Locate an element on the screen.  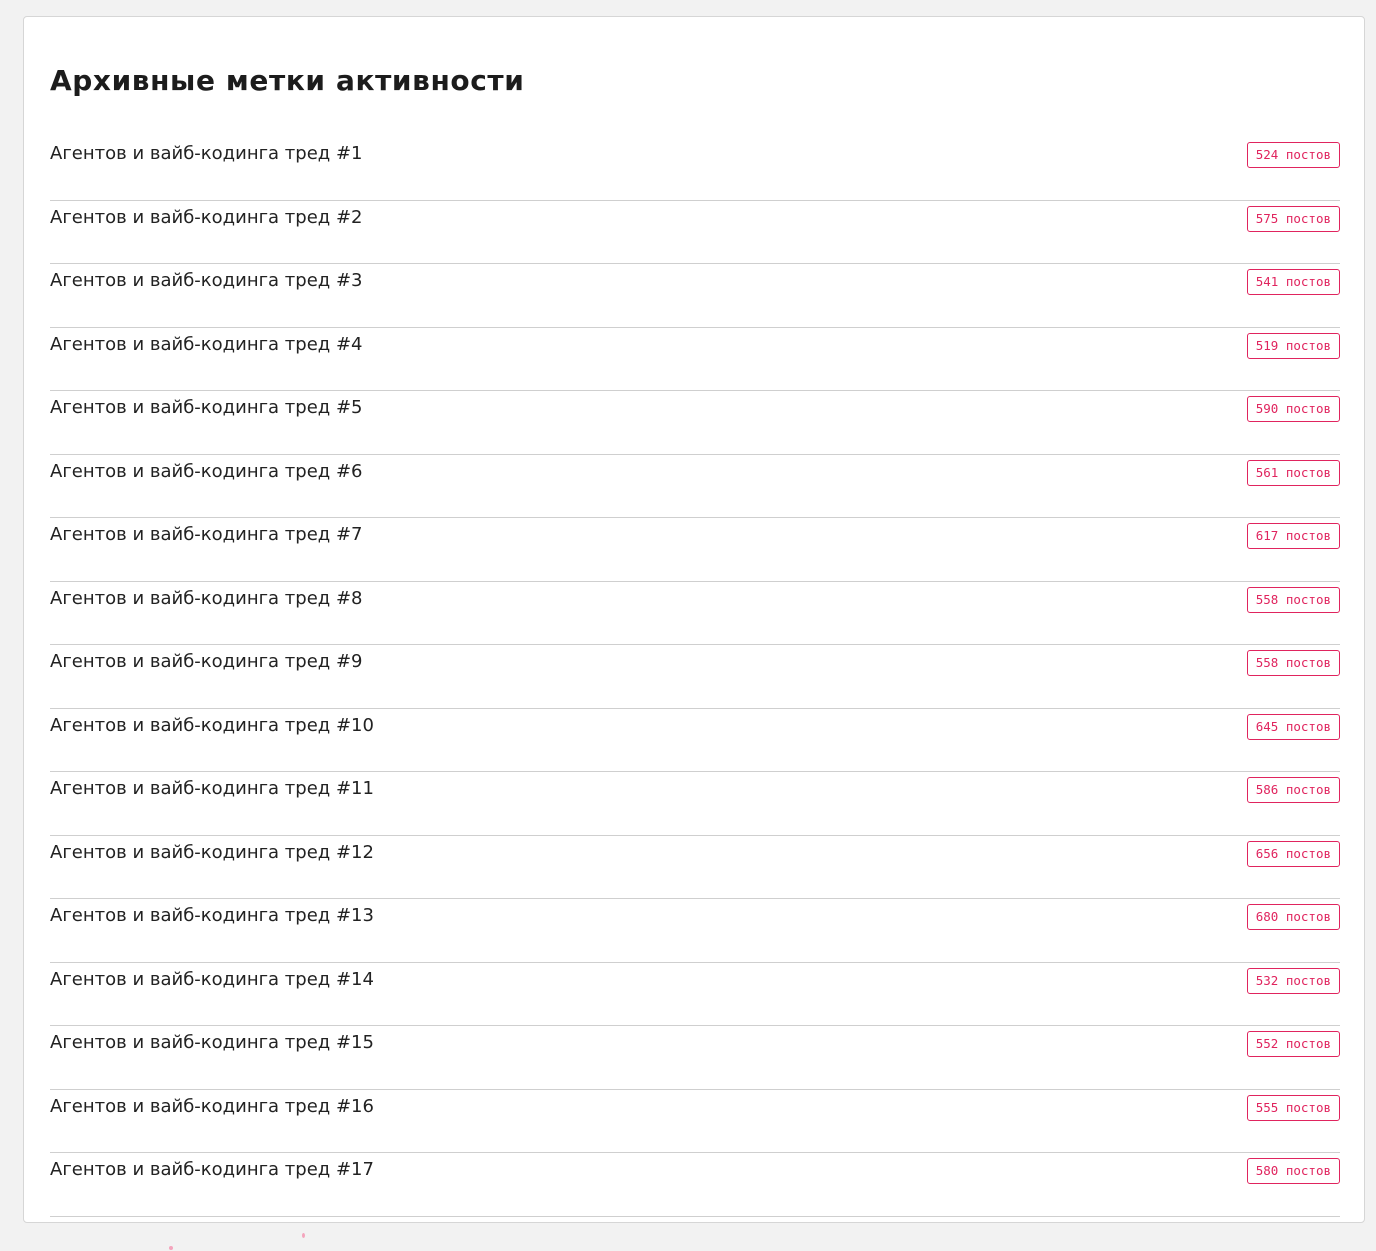
thread-title-link: Агентов и вайб-кодинга тред #5 is located at coordinates (206, 408).